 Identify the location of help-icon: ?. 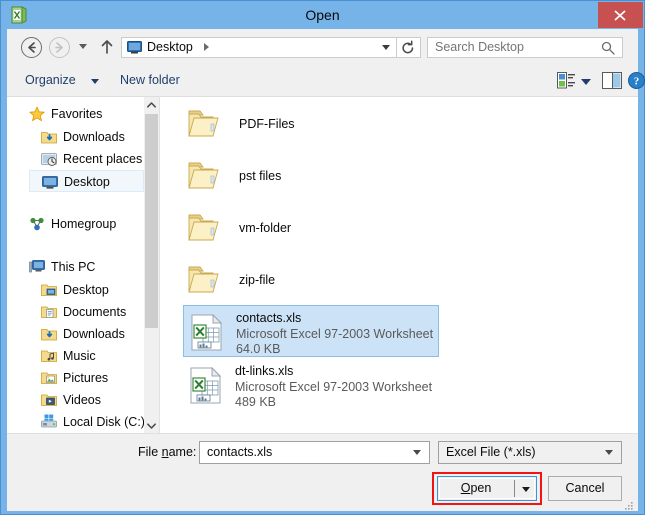
(636, 83).